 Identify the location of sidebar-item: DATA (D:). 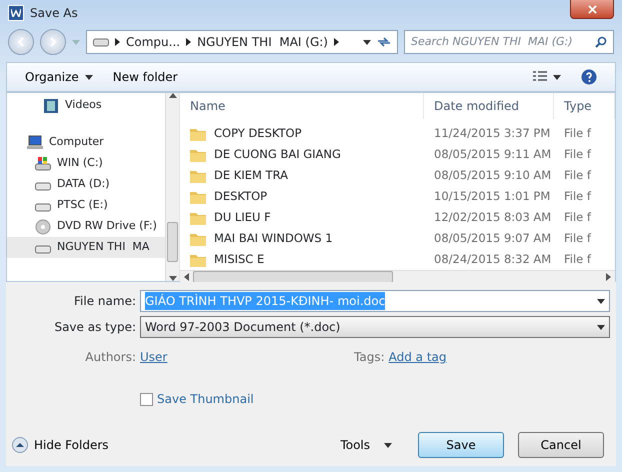
(86, 184).